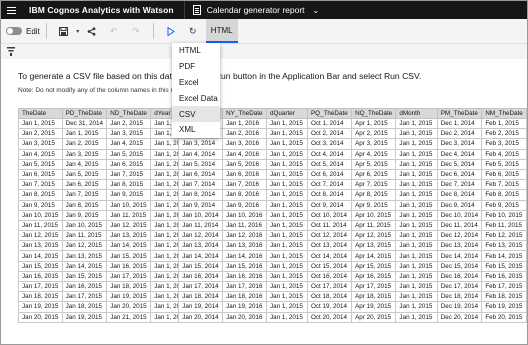 The height and width of the screenshot is (345, 528). I want to click on run-icon, so click(171, 31).